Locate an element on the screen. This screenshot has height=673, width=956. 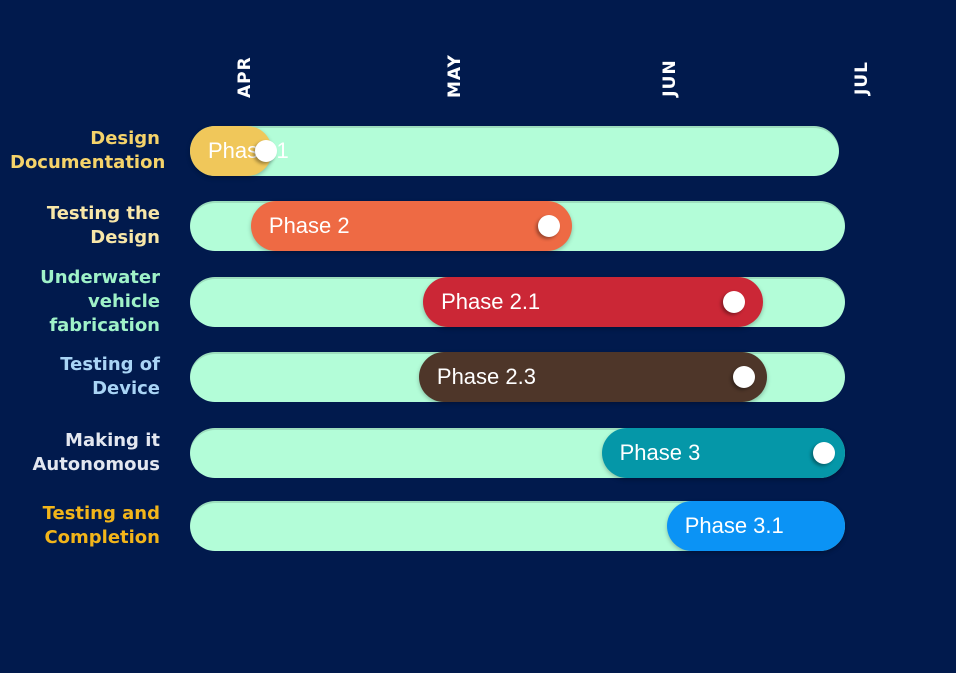
task-label: Testing and Completion is located at coordinates (85, 526).